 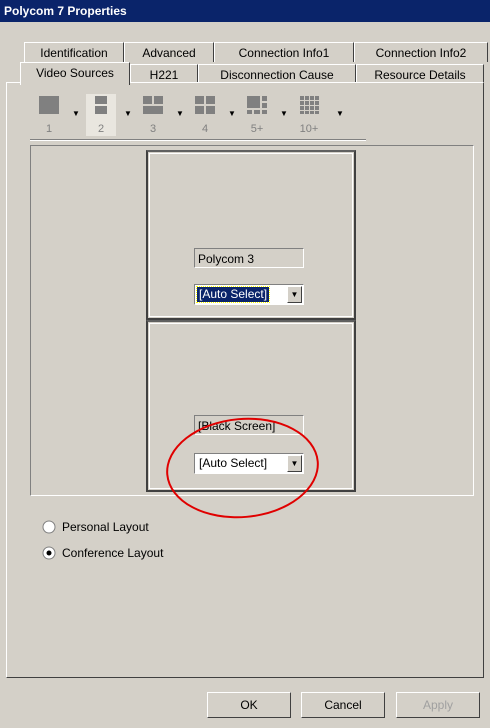 I want to click on tab-video-sources: Video Sources, so click(x=75, y=73).